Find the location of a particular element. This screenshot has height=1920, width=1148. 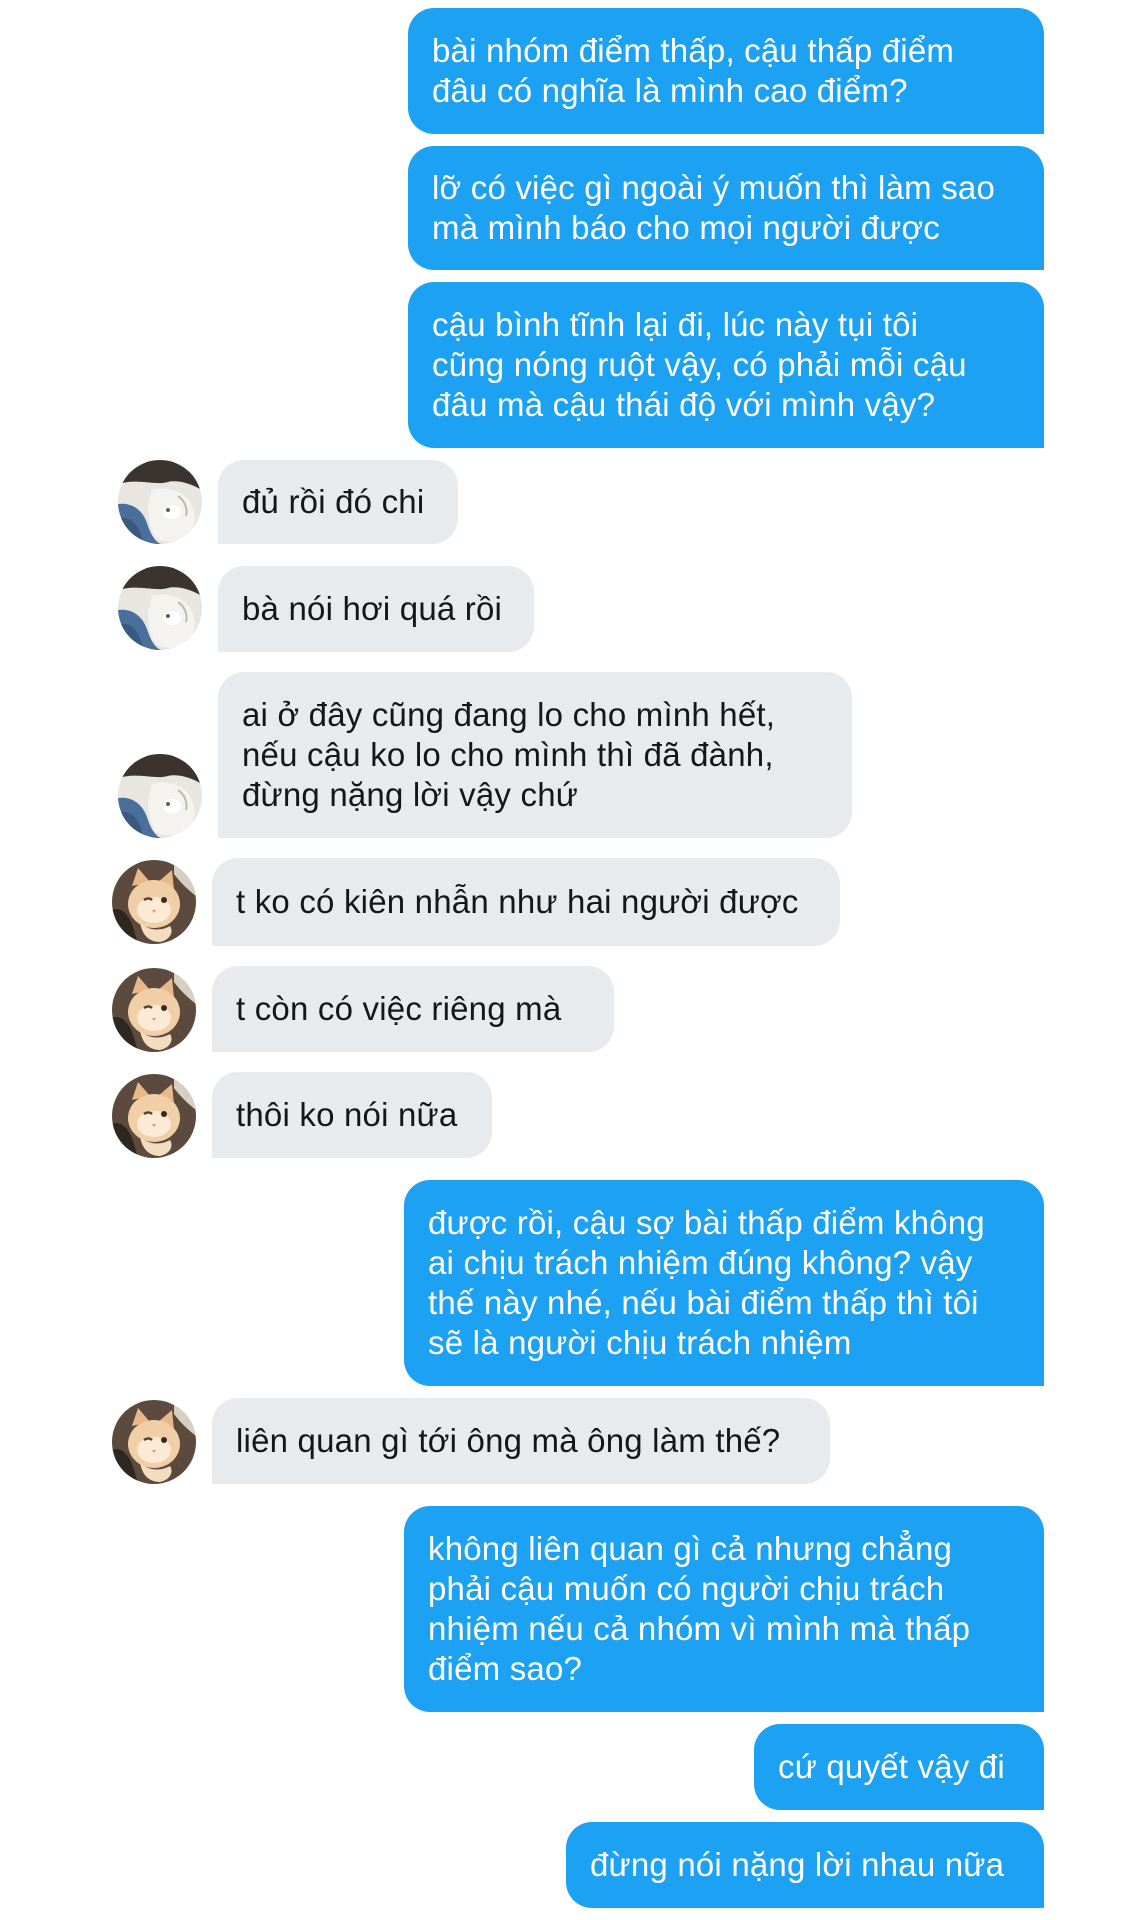

message-bubble-incoming: liên quan gì tới ông mà ông làm thế? is located at coordinates (521, 1441).